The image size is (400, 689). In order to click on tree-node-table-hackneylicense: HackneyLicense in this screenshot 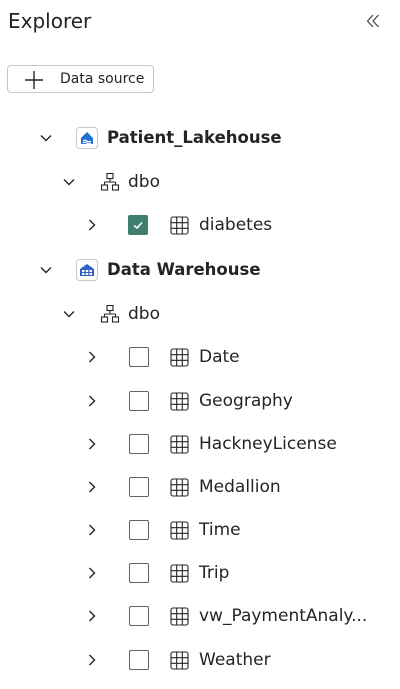, I will do `click(200, 444)`.